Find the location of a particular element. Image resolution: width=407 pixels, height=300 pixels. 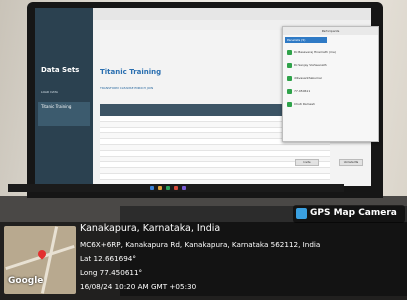

dataset-title: Titanic Training is located at coordinates (131, 72).